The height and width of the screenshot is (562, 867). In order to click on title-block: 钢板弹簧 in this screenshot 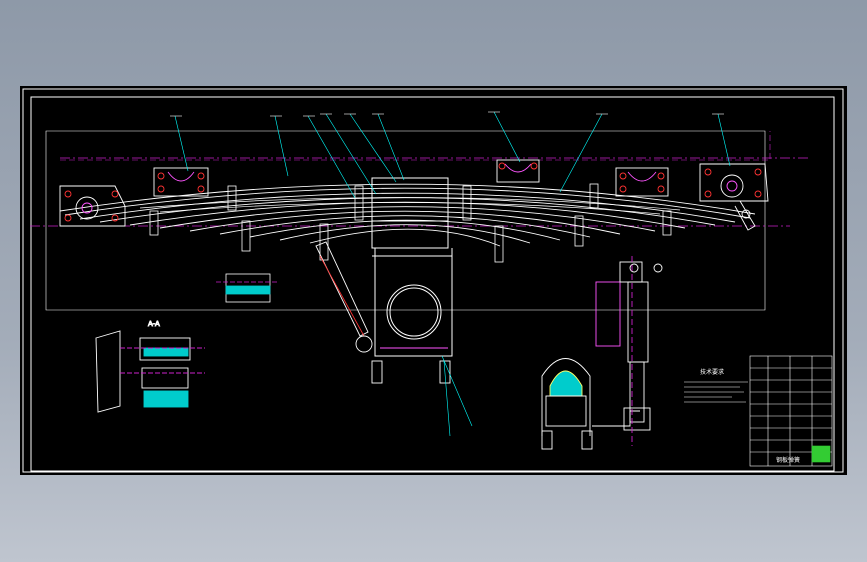, I will do `click(791, 411)`.